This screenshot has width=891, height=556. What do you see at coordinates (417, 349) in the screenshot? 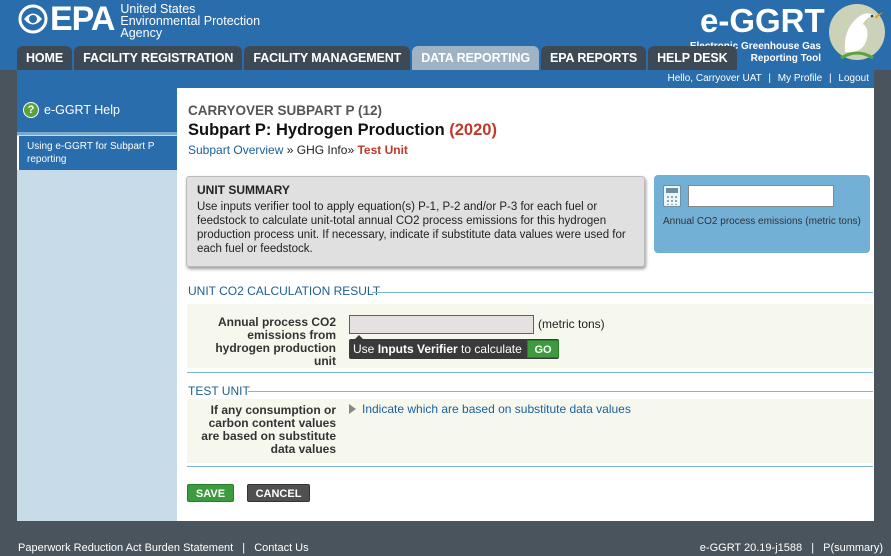
I see `verifier-tool-name: Inputs Verifier` at bounding box center [417, 349].